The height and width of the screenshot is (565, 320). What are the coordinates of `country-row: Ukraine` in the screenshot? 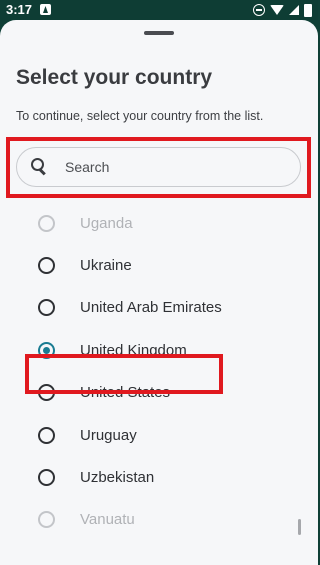 It's located at (159, 265).